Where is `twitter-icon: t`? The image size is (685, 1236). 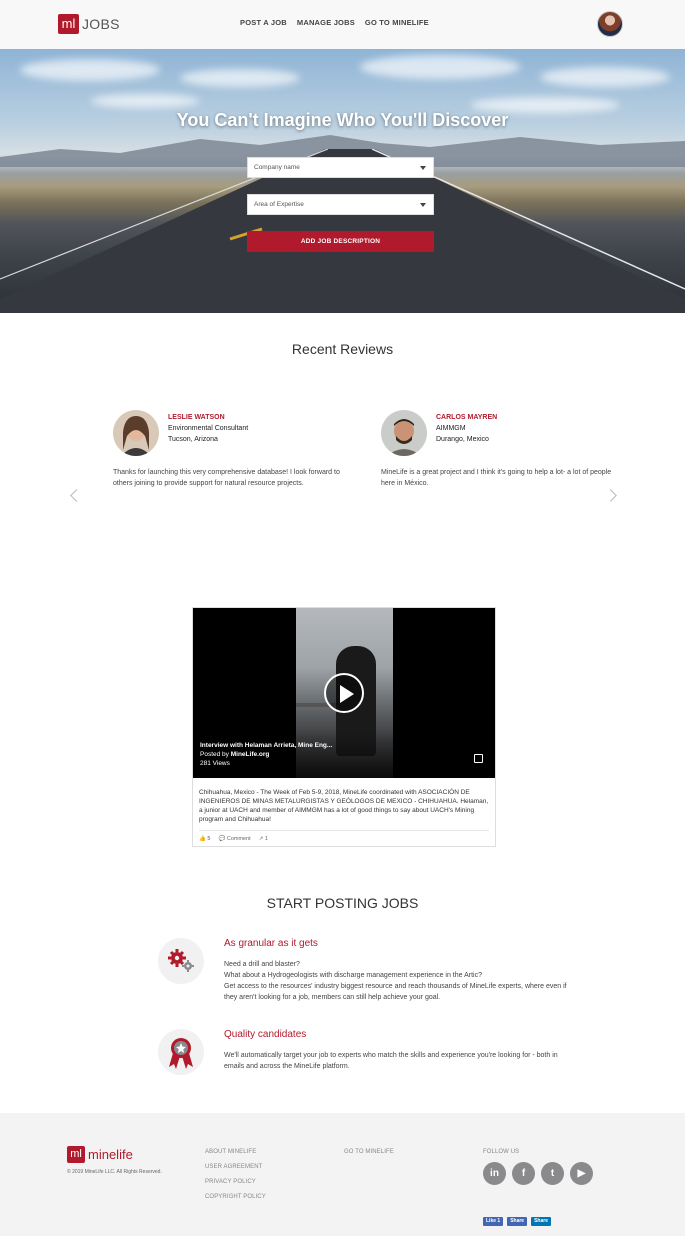 twitter-icon: t is located at coordinates (552, 1173).